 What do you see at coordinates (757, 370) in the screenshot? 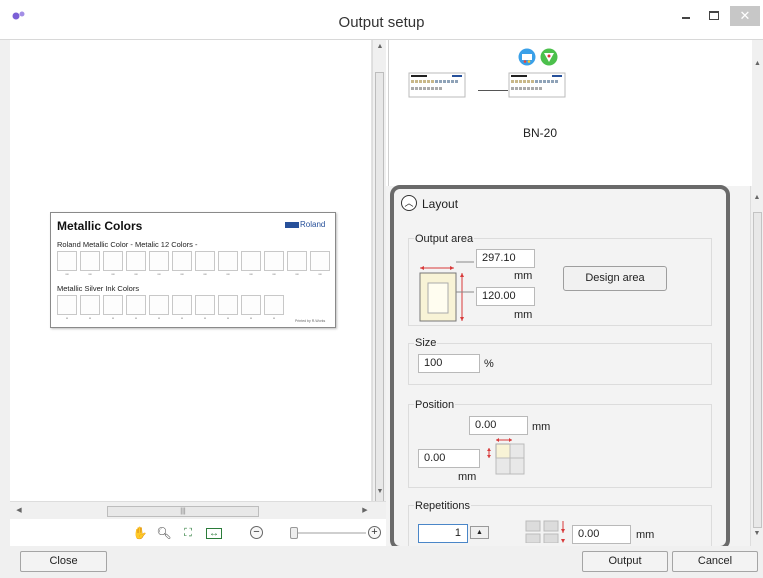
I see `settings-scroll-thumb` at bounding box center [757, 370].